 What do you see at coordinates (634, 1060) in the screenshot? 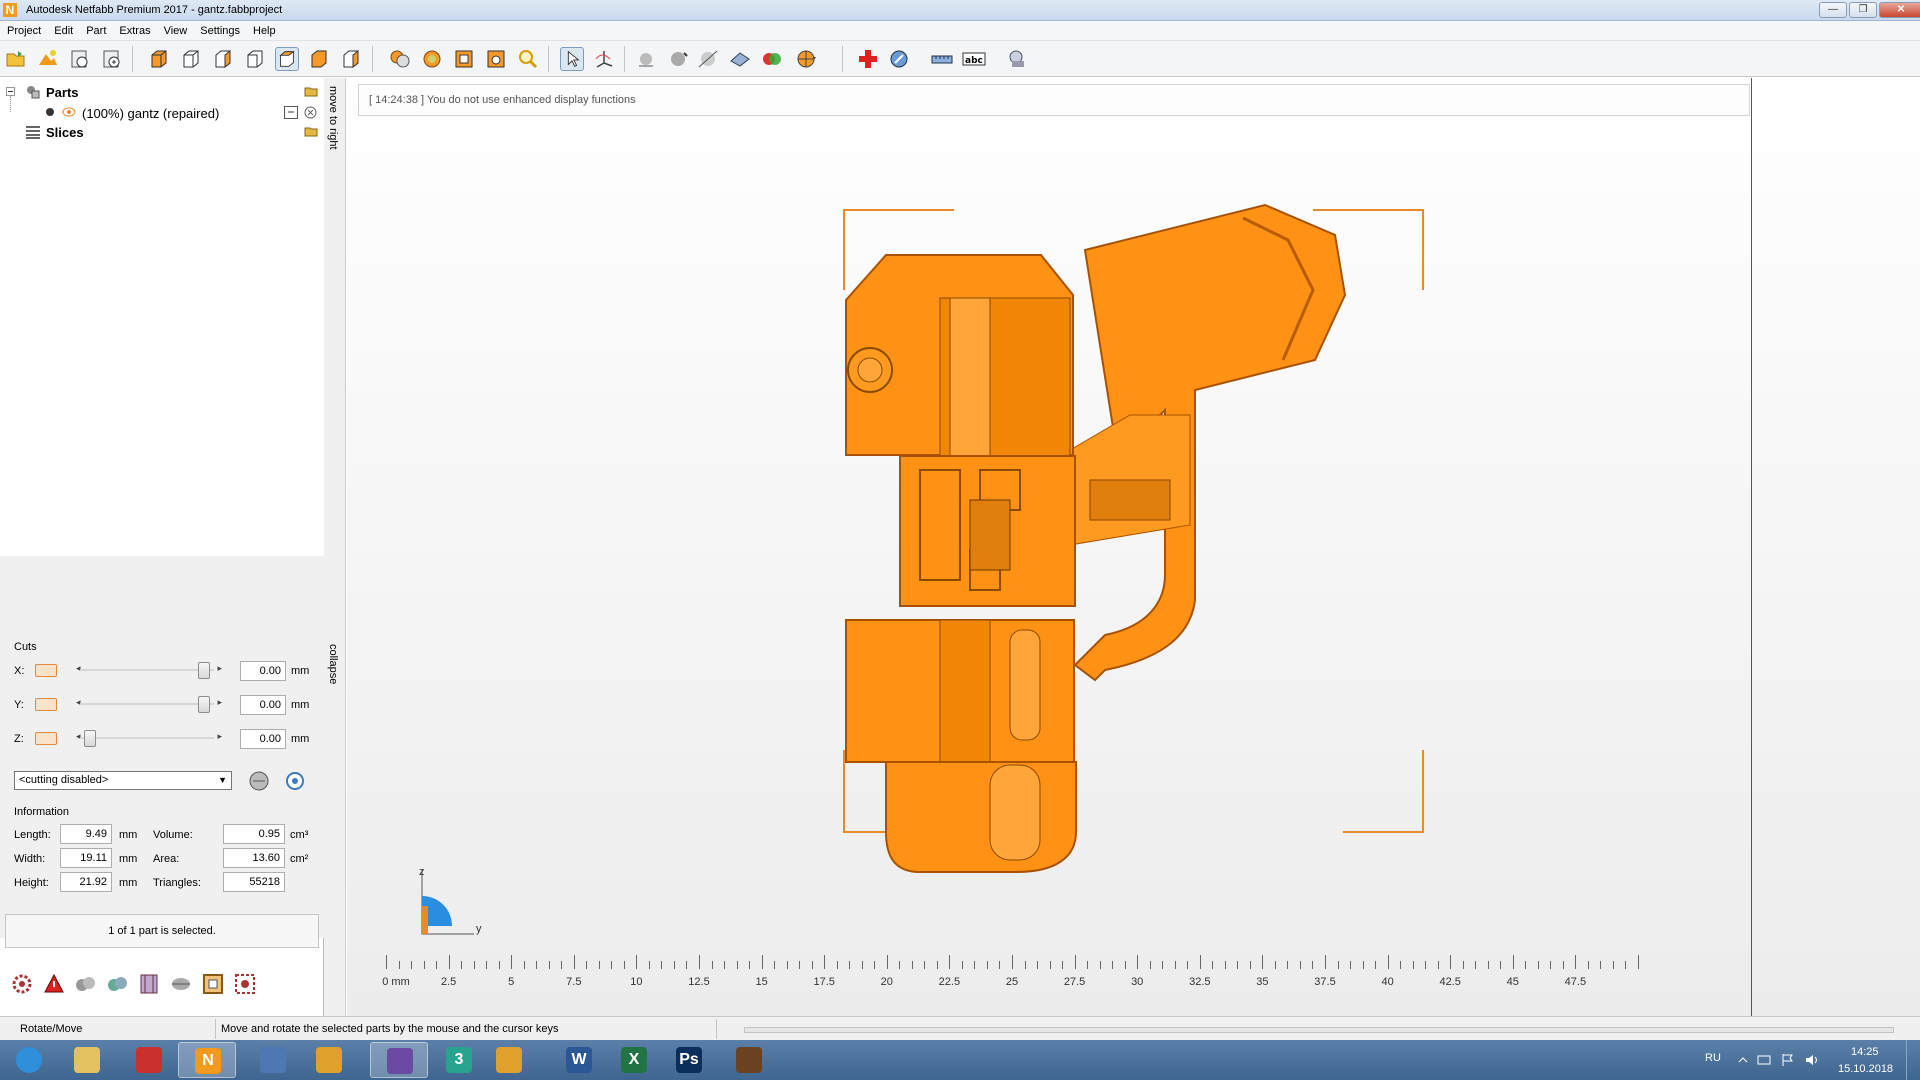
I see `excel-taskbar-button: X` at bounding box center [634, 1060].